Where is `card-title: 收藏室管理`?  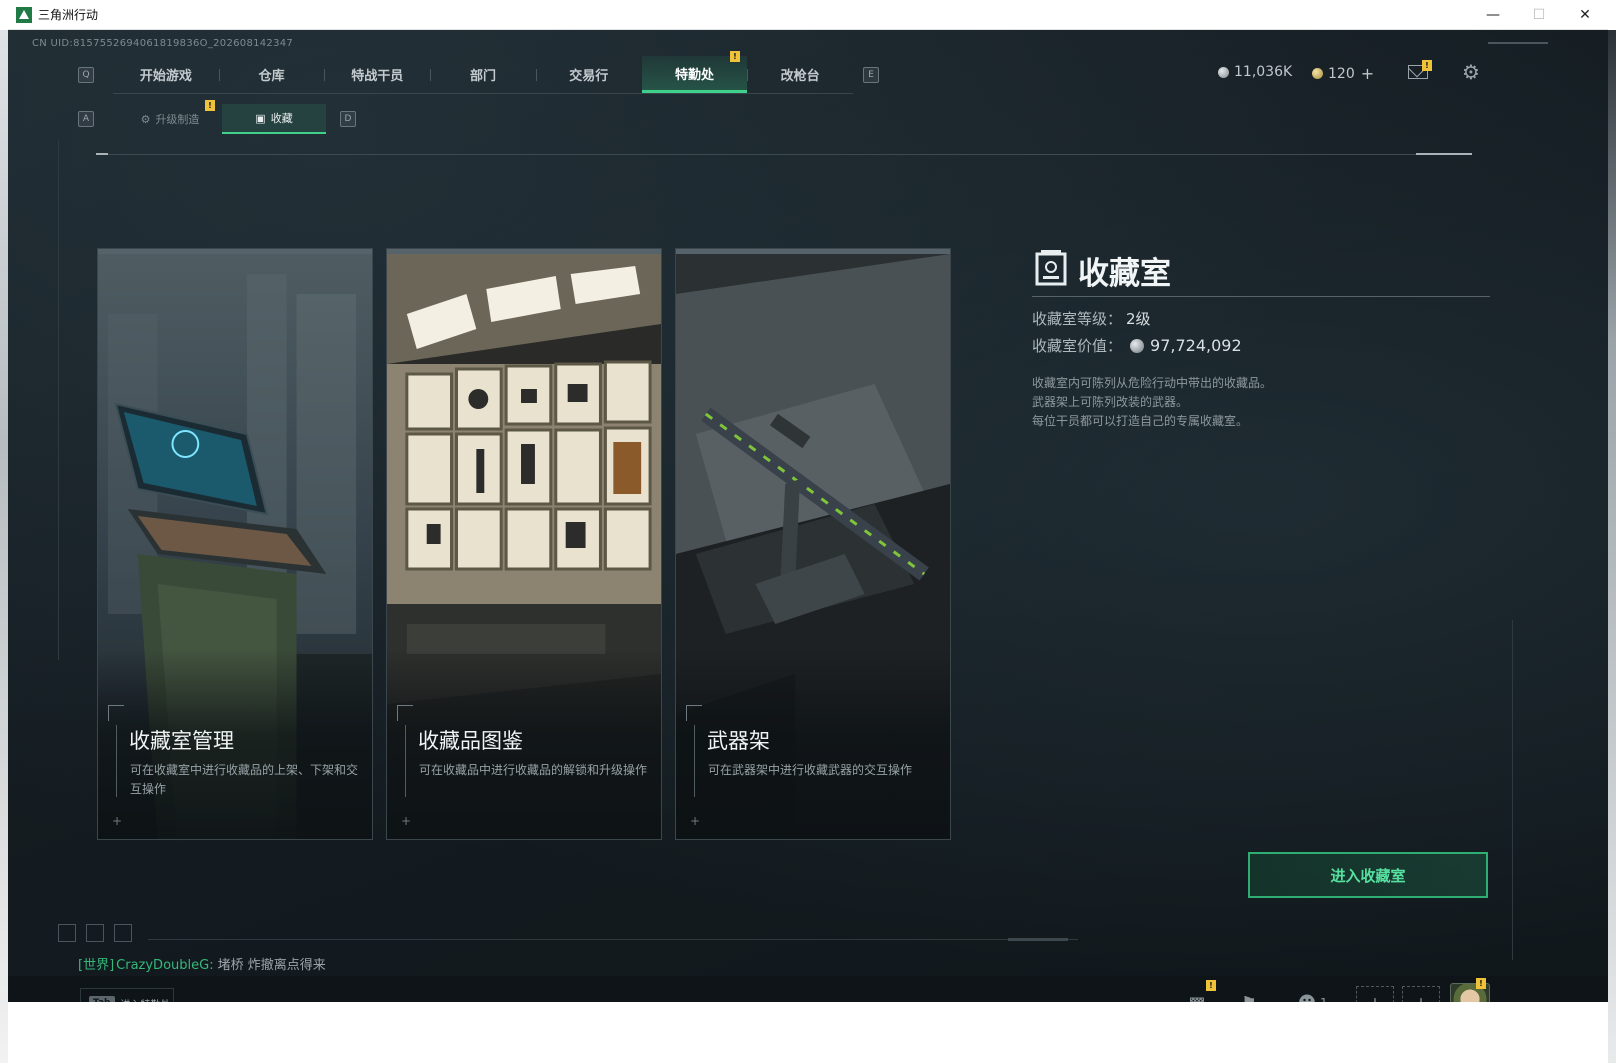 card-title: 收藏室管理 is located at coordinates (181, 741).